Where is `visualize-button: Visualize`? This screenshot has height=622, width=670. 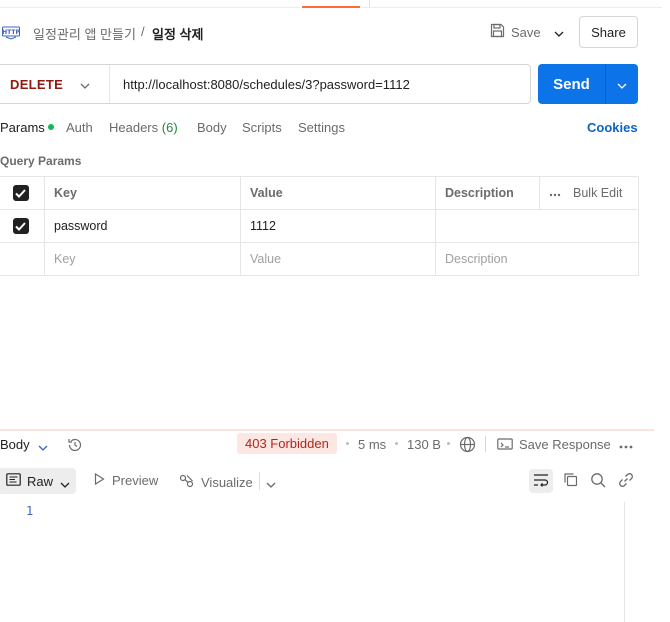 visualize-button: Visualize is located at coordinates (216, 482).